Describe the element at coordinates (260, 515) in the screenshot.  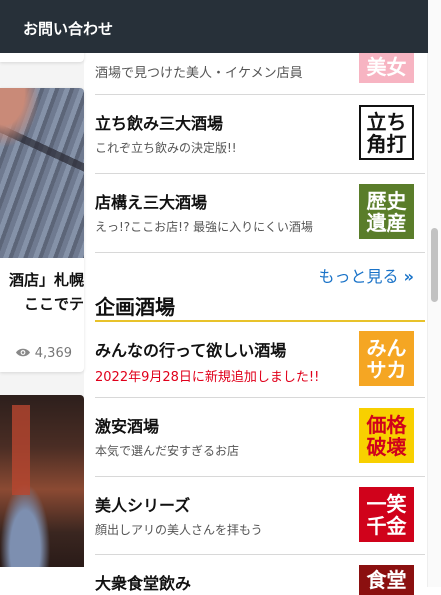
I see `plan-item-bijin: 美人シリーズ 顔出しアリの美人さんを拝もう 一笑 千金` at that location.